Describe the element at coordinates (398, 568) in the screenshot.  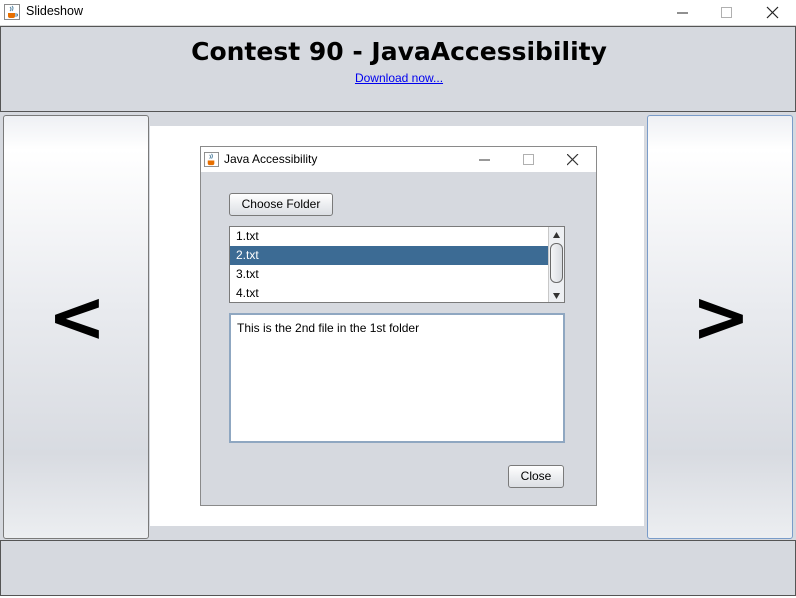
I see `footer-panel` at that location.